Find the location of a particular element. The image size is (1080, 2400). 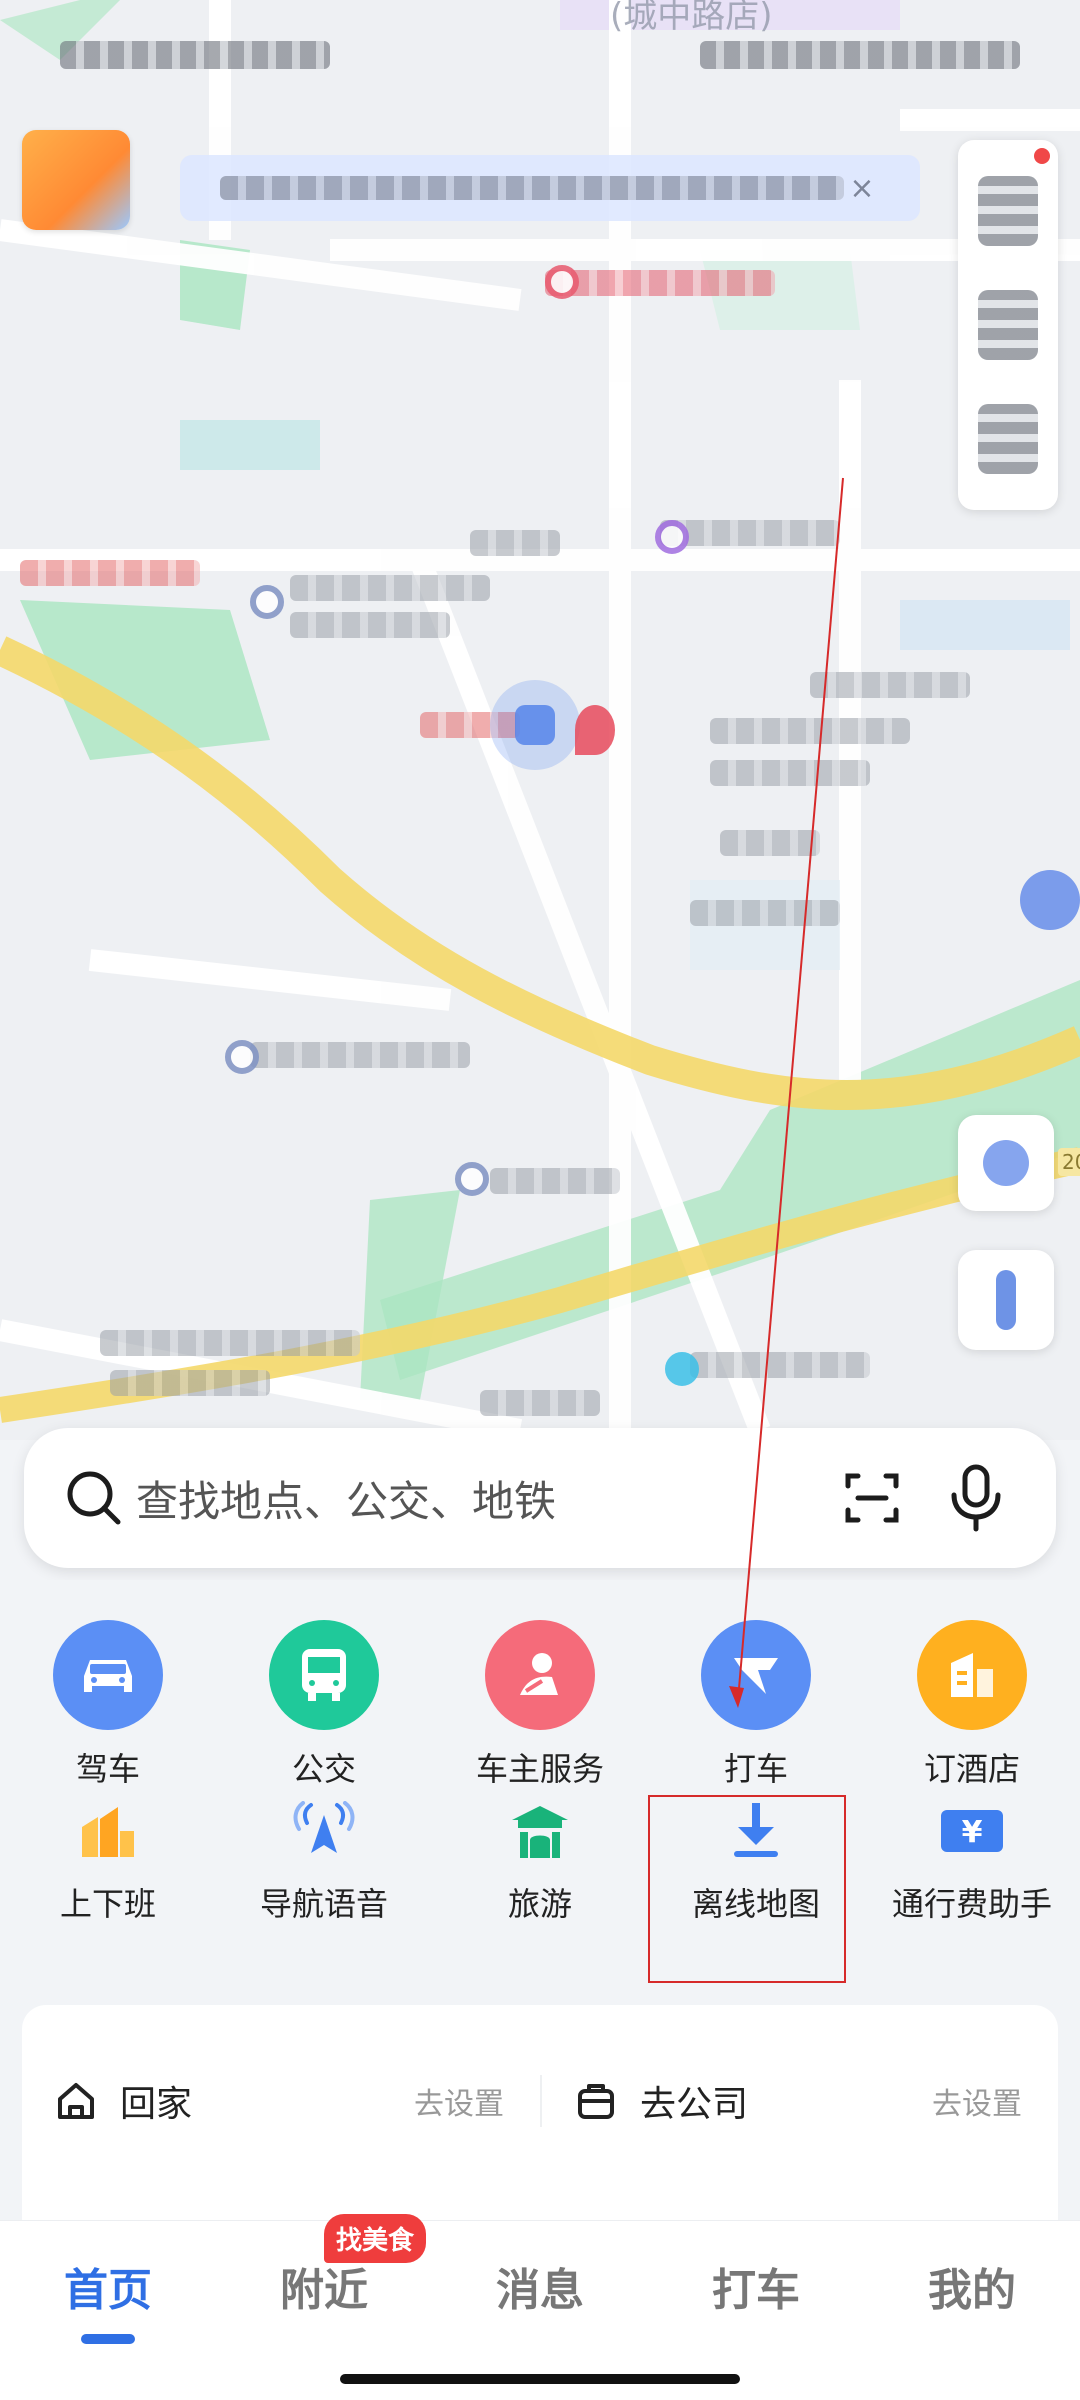

hotel-icon is located at coordinates (972, 1675).